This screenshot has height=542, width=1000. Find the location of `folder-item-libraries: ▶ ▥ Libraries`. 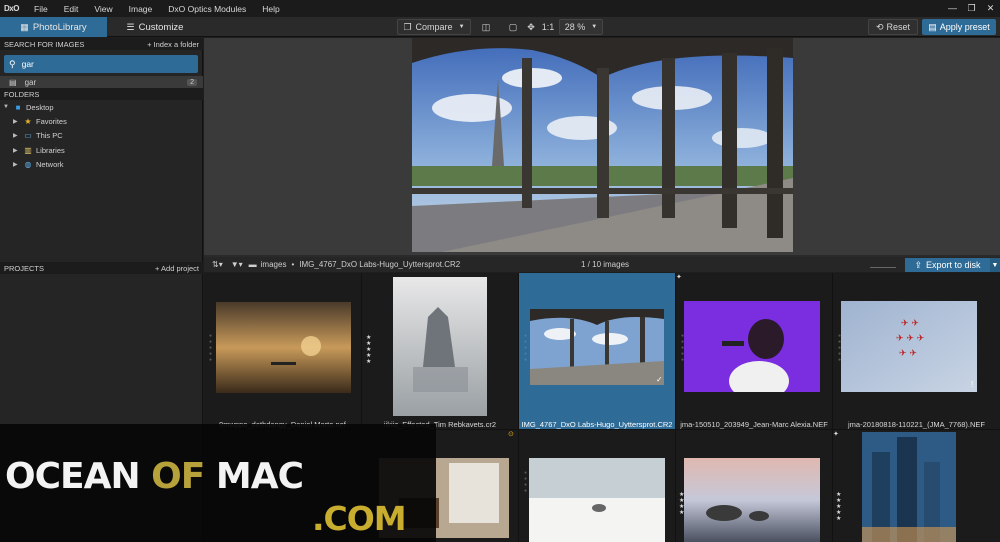

folder-item-libraries: ▶ ▥ Libraries is located at coordinates (39, 150).